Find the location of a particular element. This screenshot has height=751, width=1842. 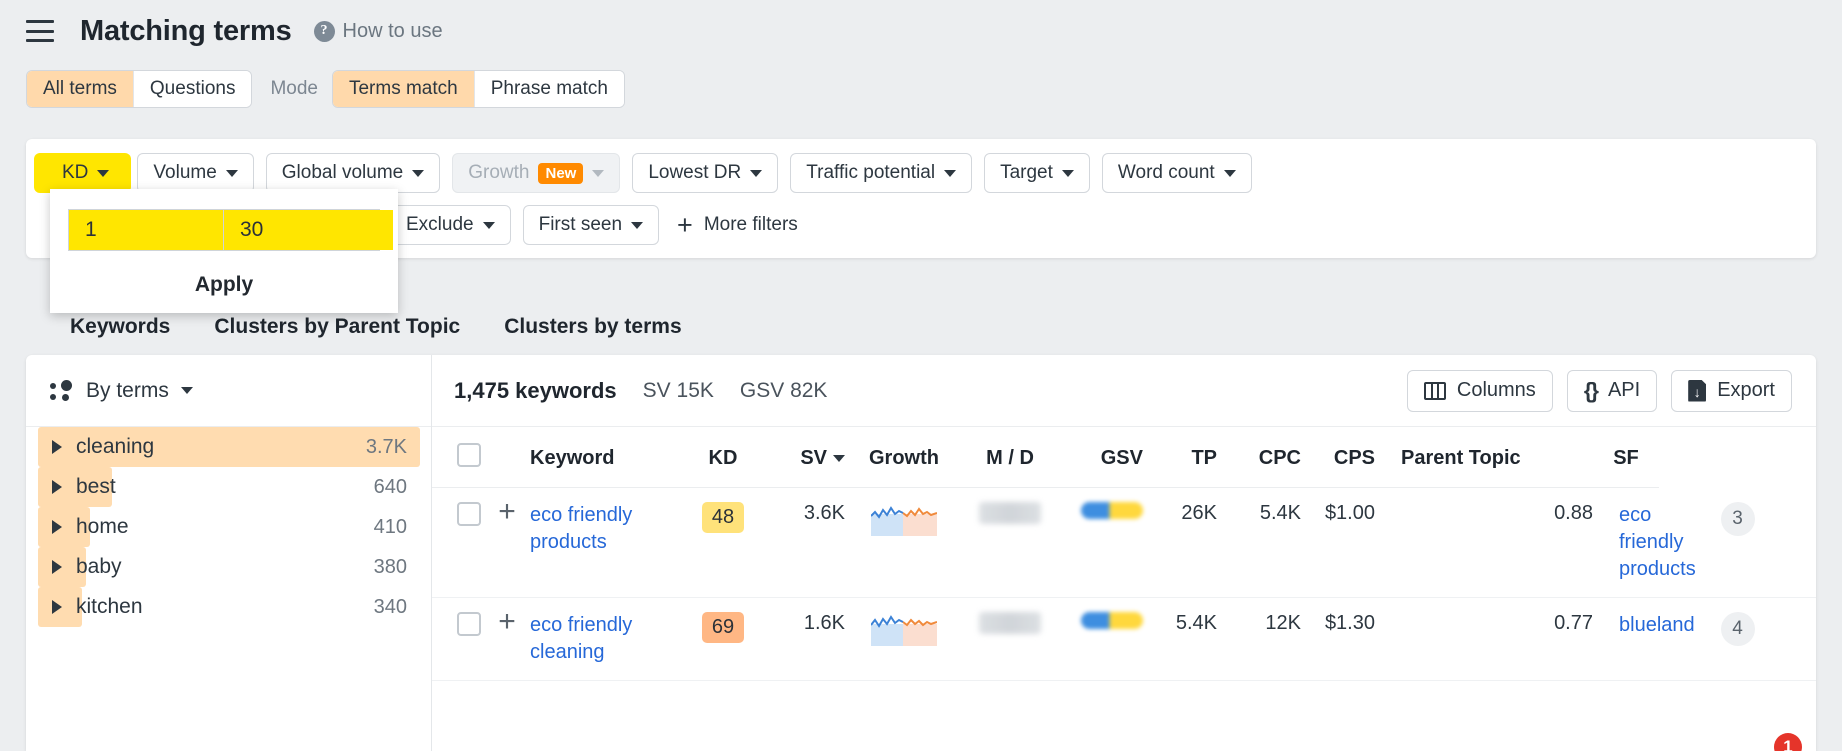

term-label: baby is located at coordinates (99, 566).